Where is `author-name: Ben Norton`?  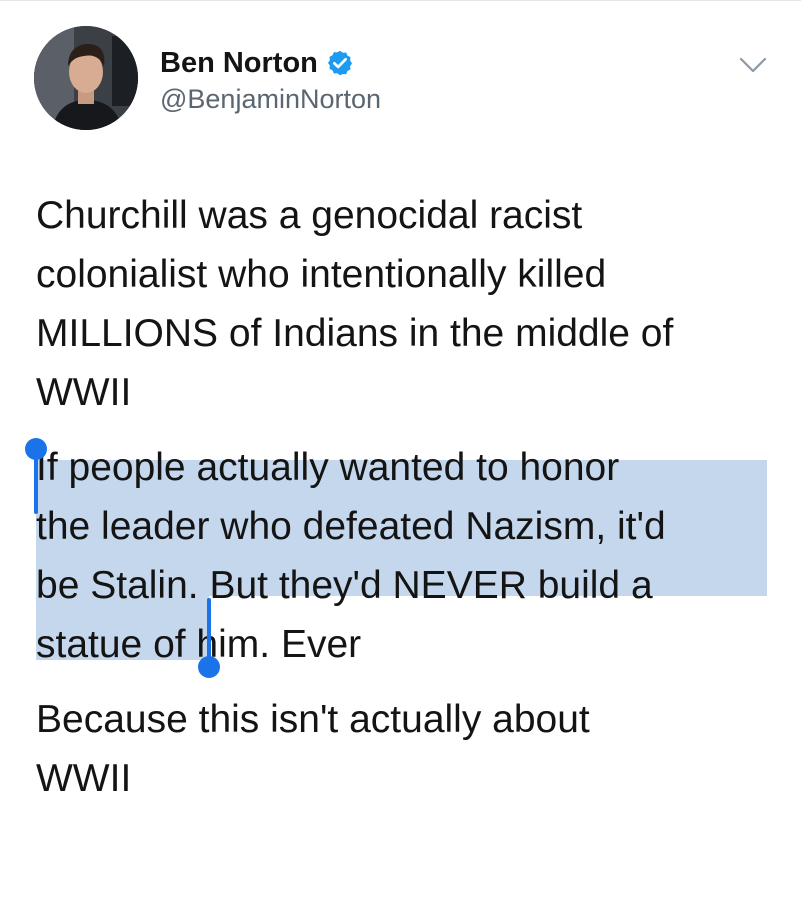 author-name: Ben Norton is located at coordinates (239, 63).